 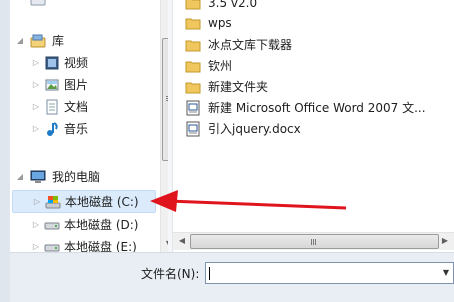 What do you see at coordinates (250, 45) in the screenshot?
I see `file-name: 冰点文库下载器` at bounding box center [250, 45].